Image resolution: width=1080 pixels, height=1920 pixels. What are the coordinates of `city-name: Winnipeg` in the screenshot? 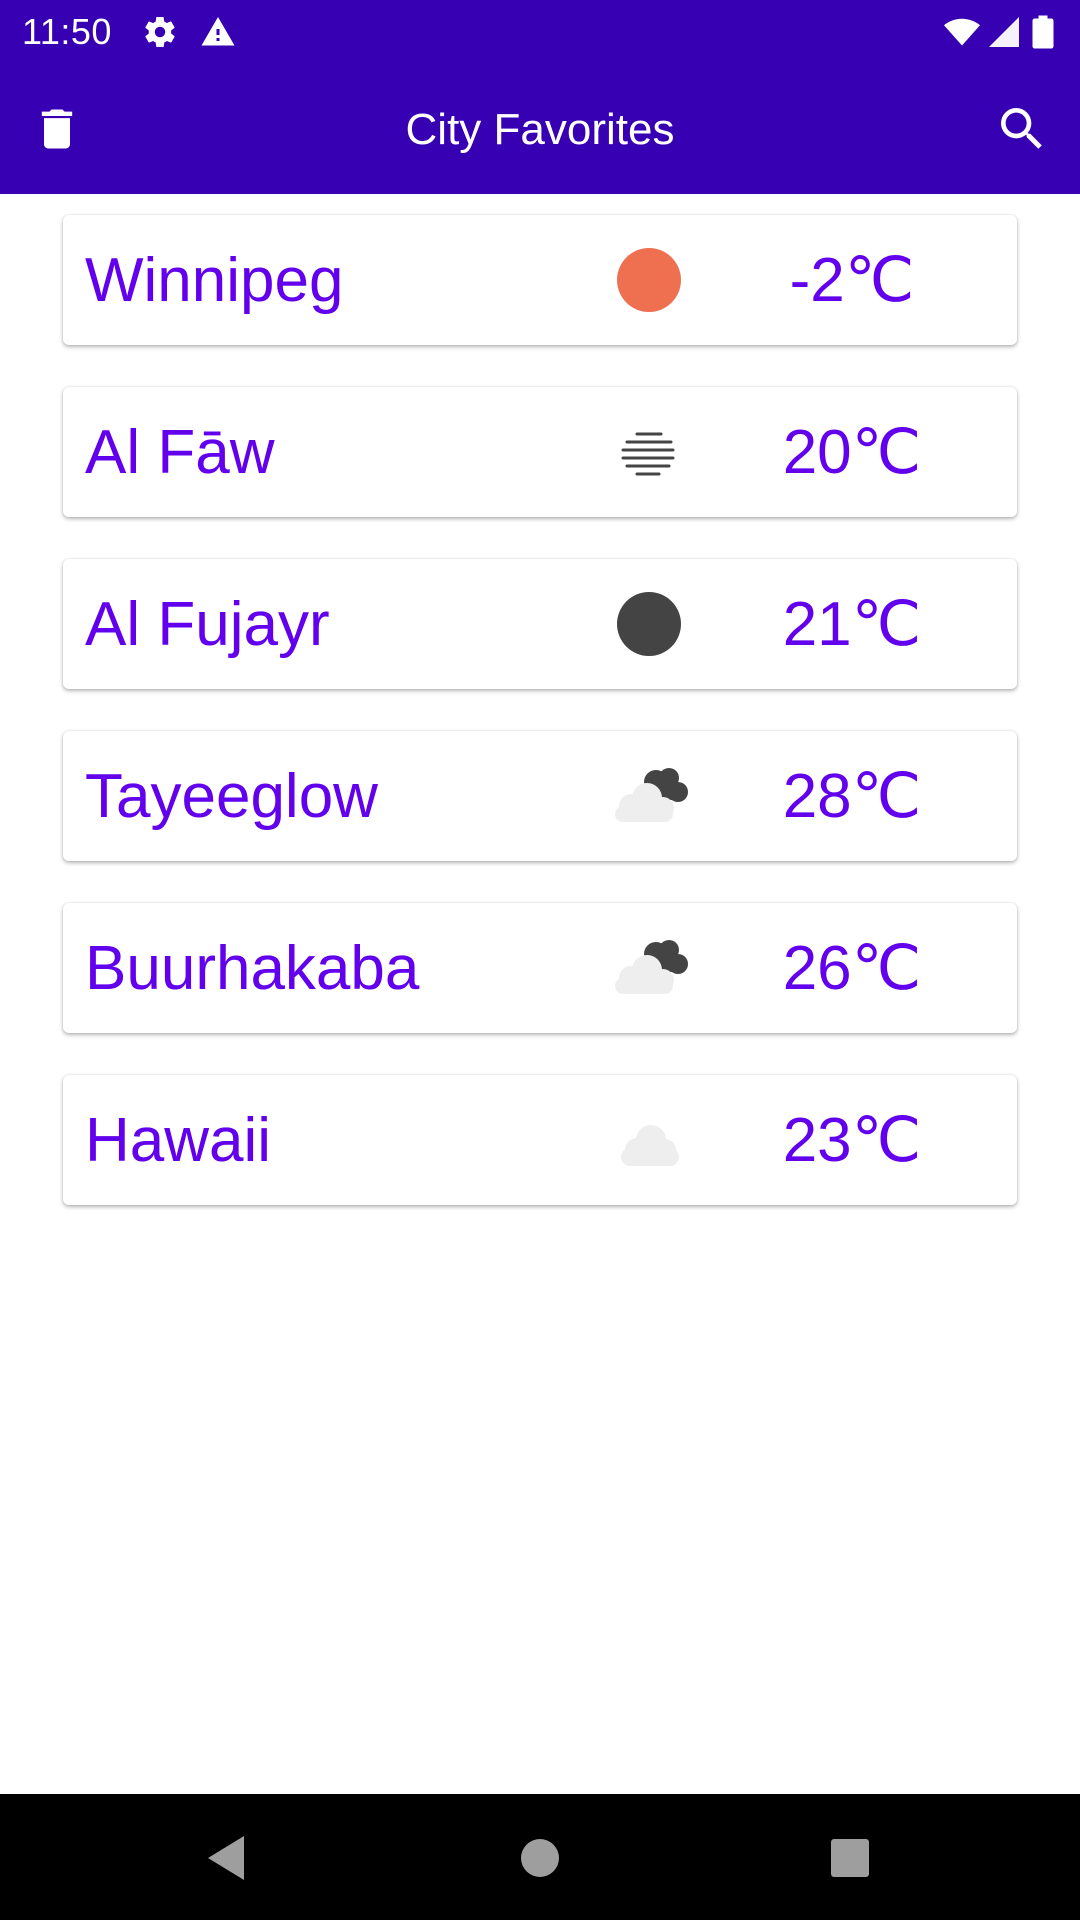 It's located at (214, 280).